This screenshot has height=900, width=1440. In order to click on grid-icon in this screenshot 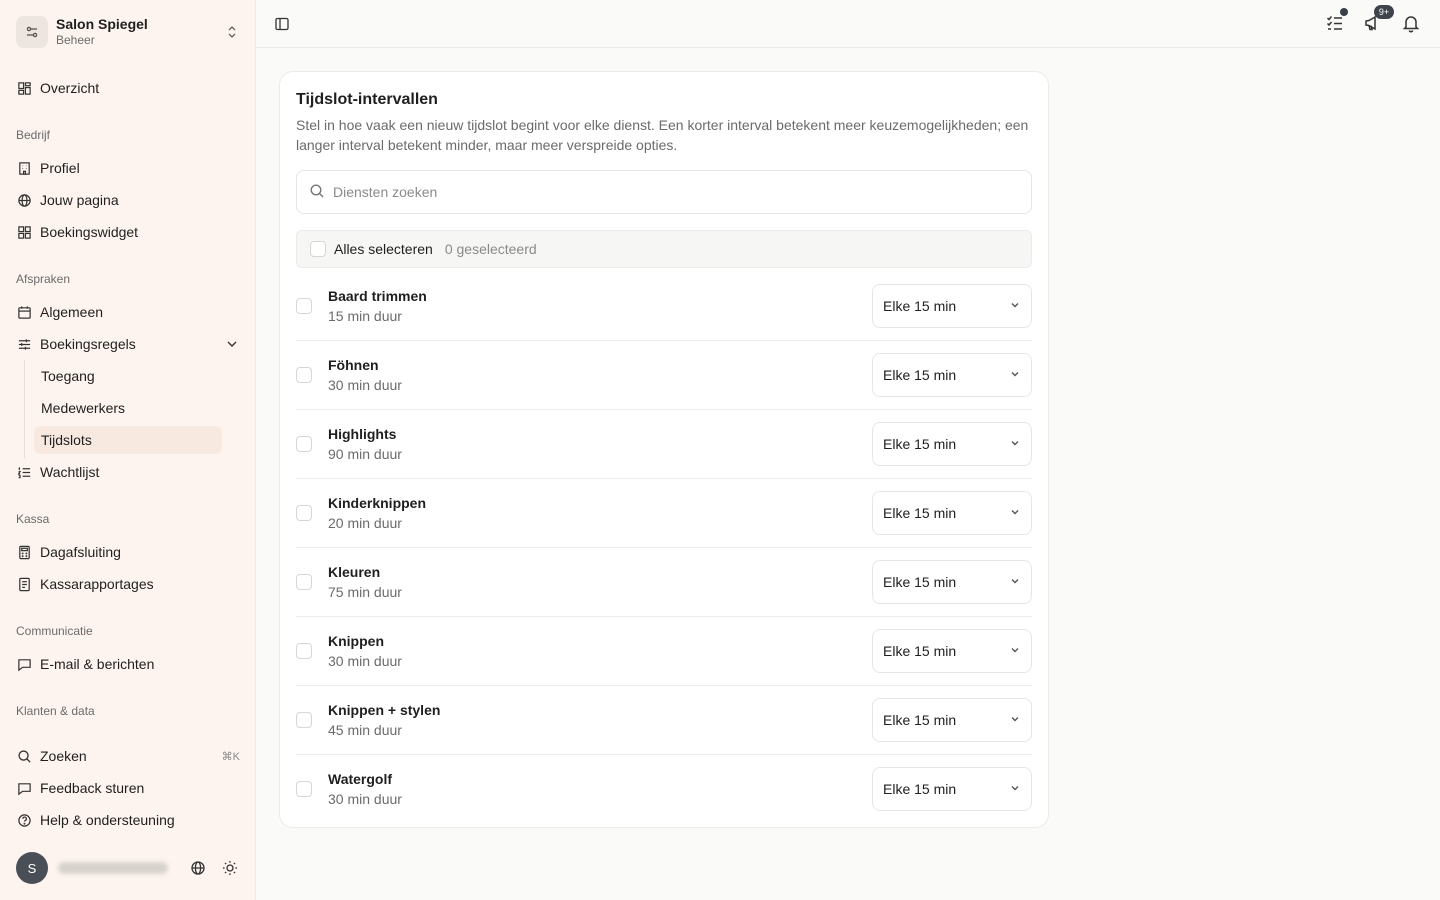, I will do `click(24, 232)`.